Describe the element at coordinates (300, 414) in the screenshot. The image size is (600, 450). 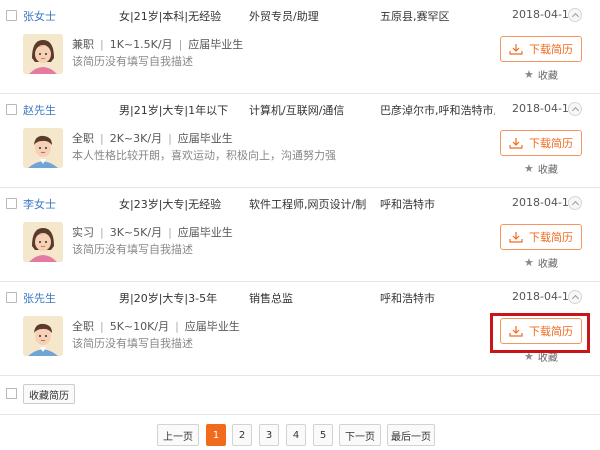
I see `divider` at that location.